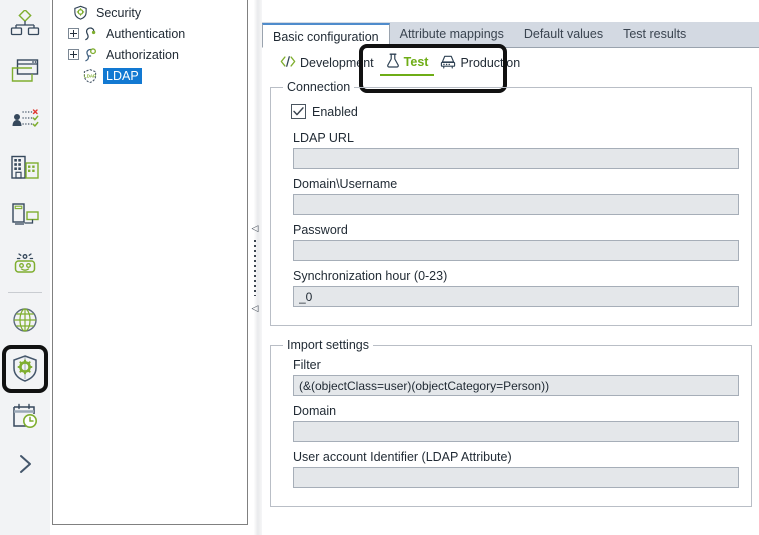 Image resolution: width=759 pixels, height=535 pixels. I want to click on rail-item-user-permissions, so click(25, 120).